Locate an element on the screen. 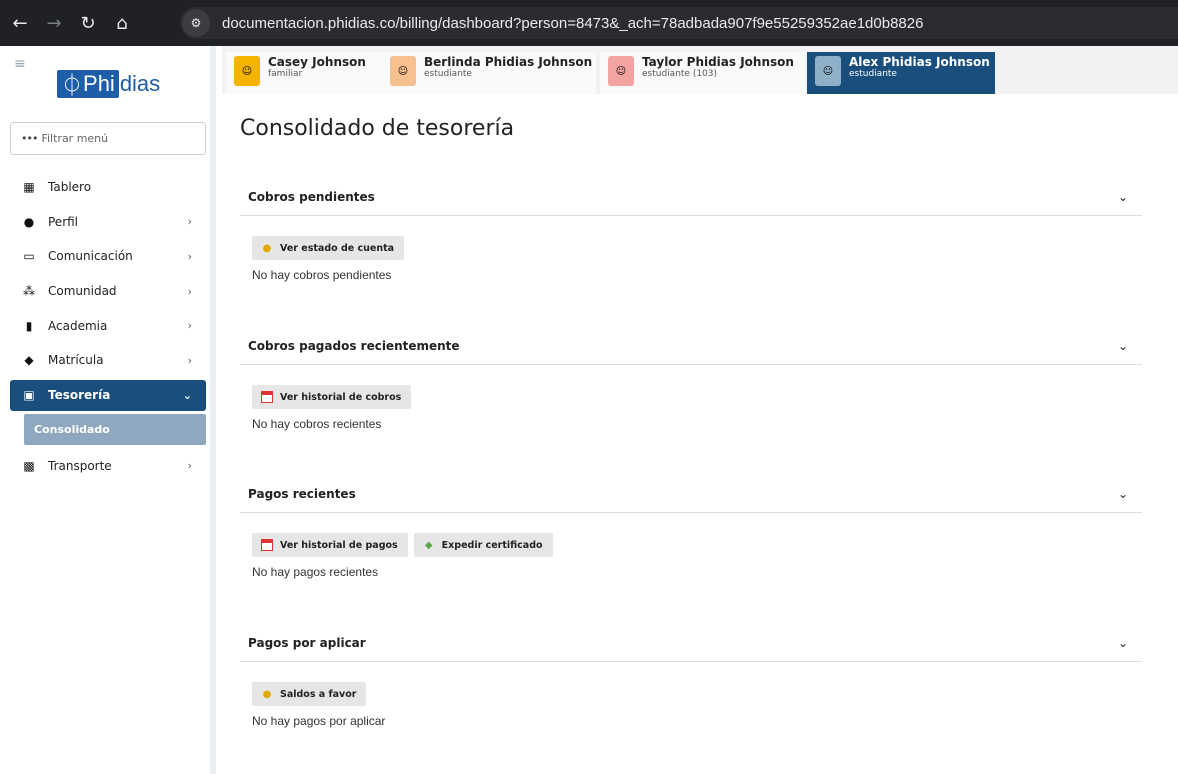 Image resolution: width=1178 pixels, height=774 pixels. logo-mark: ⏀ Phi is located at coordinates (88, 84).